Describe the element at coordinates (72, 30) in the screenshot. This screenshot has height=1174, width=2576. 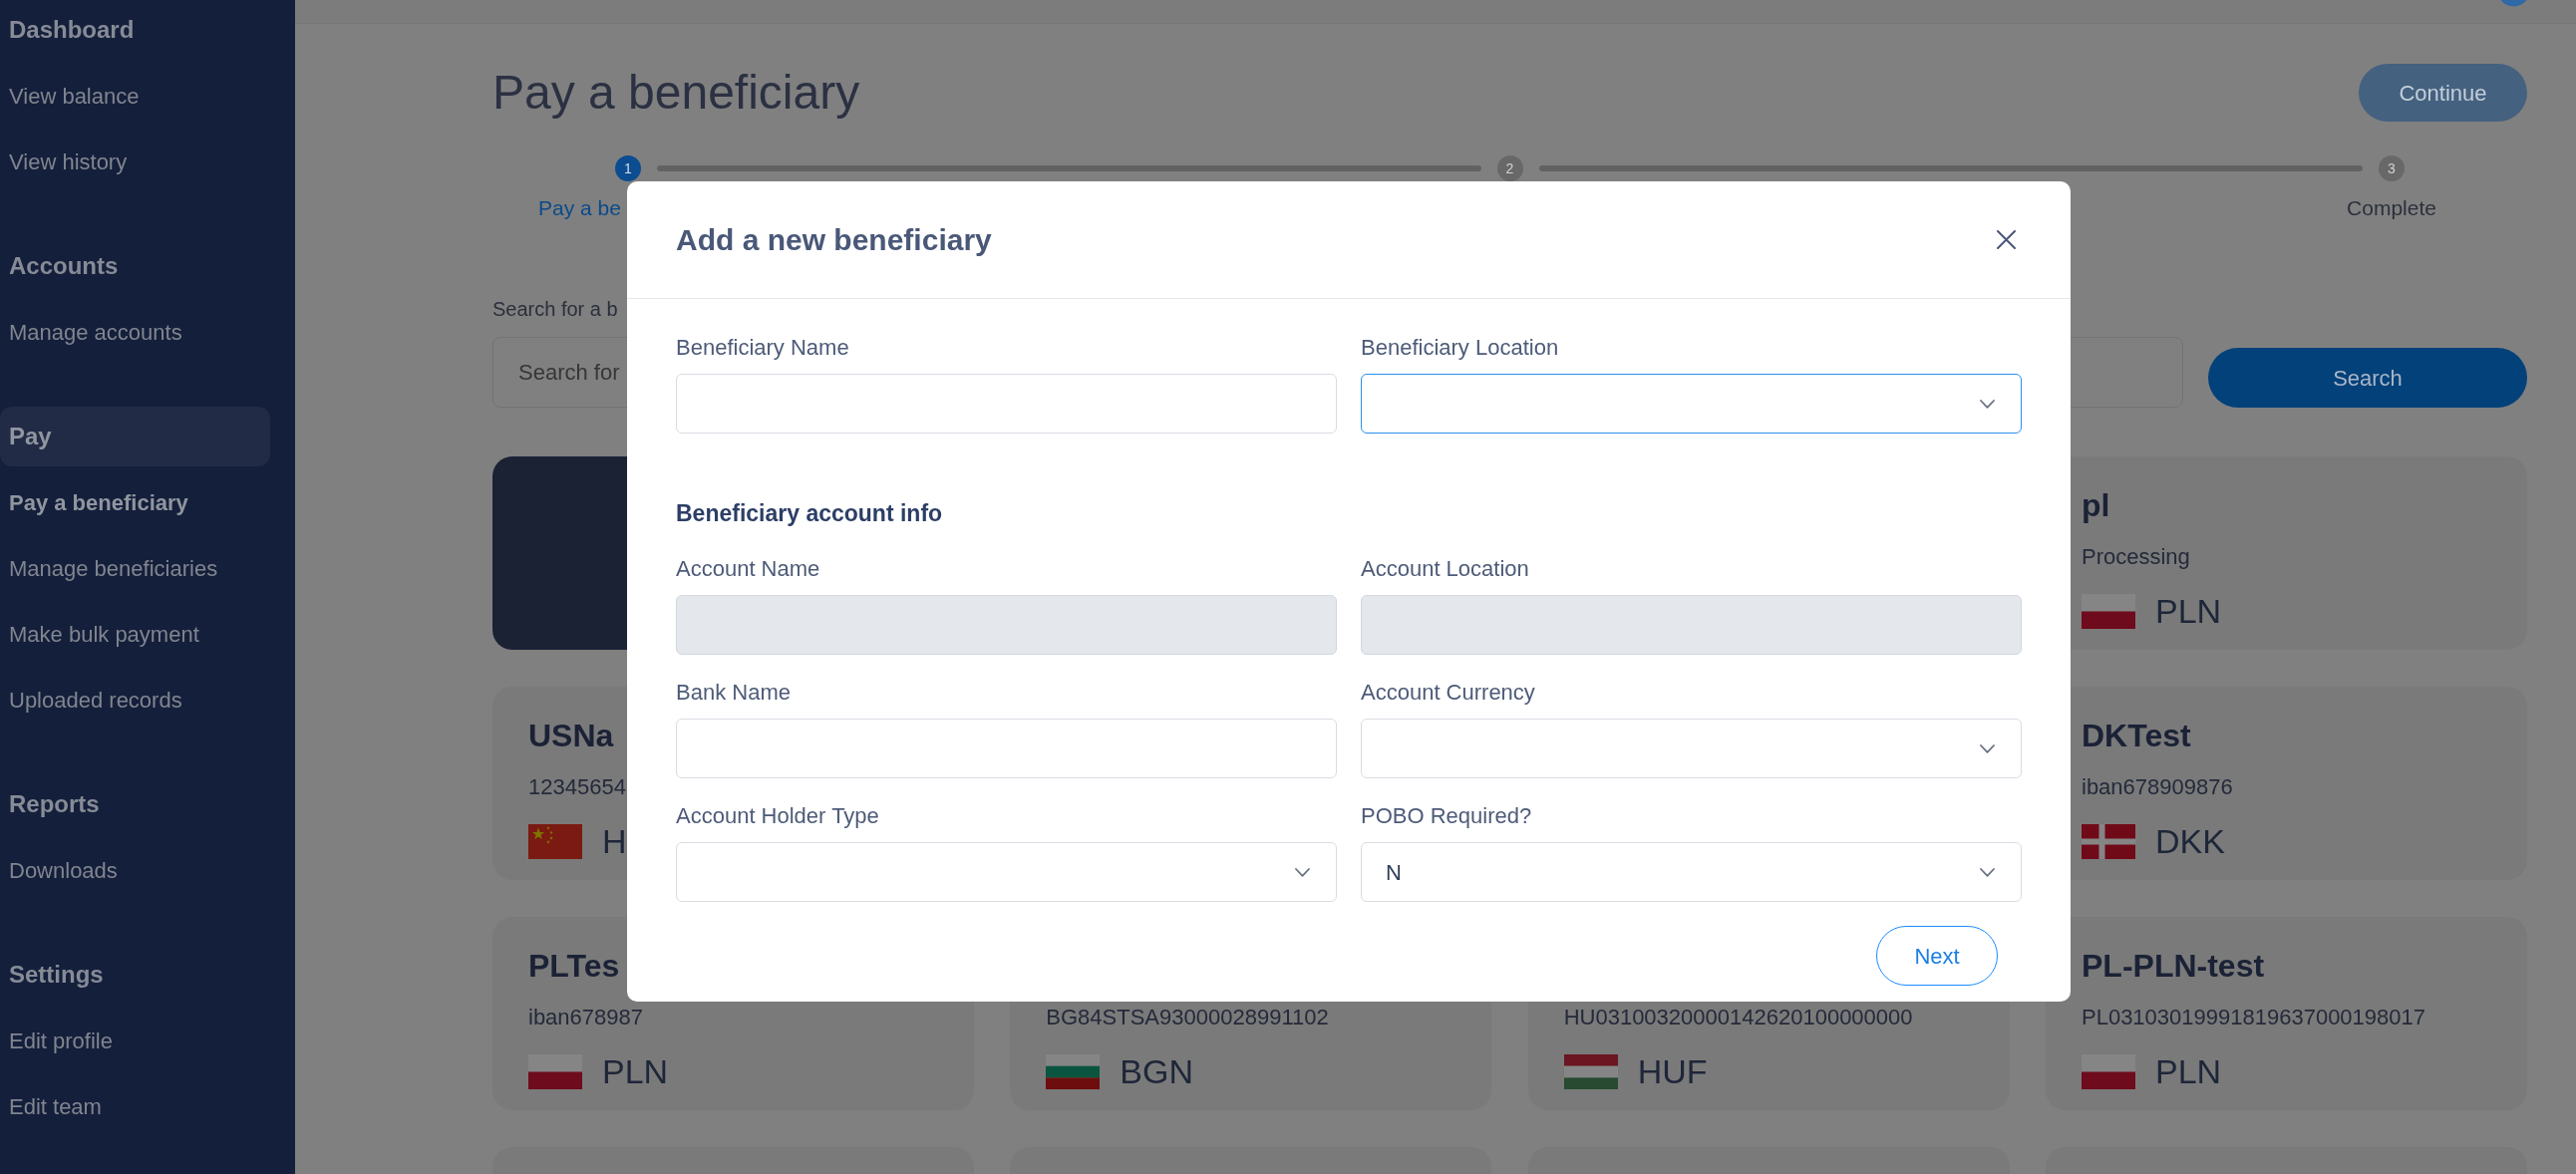
I see `sidebar-heading: Dashboard` at that location.